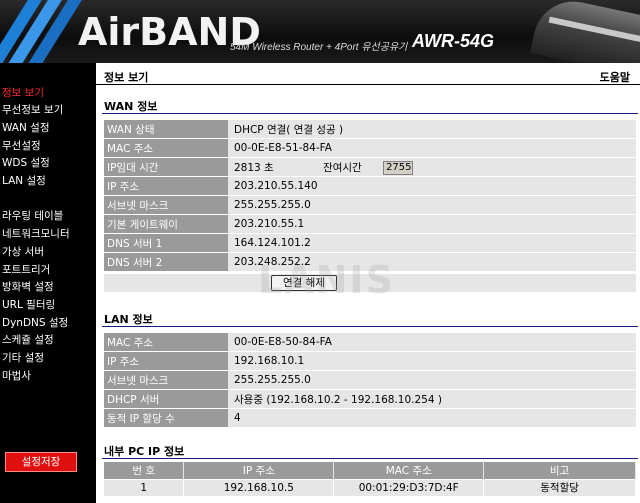  I want to click on table-row: MAC 주소 00-0E-E8-50-84-FA, so click(370, 342).